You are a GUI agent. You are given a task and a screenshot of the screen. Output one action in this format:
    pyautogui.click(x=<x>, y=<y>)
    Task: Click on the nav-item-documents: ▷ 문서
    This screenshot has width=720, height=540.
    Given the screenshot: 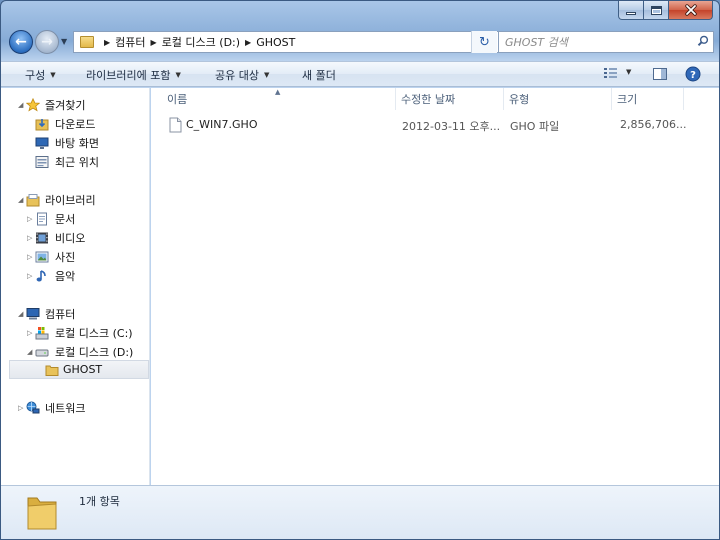 What is the action you would take?
    pyautogui.click(x=75, y=218)
    